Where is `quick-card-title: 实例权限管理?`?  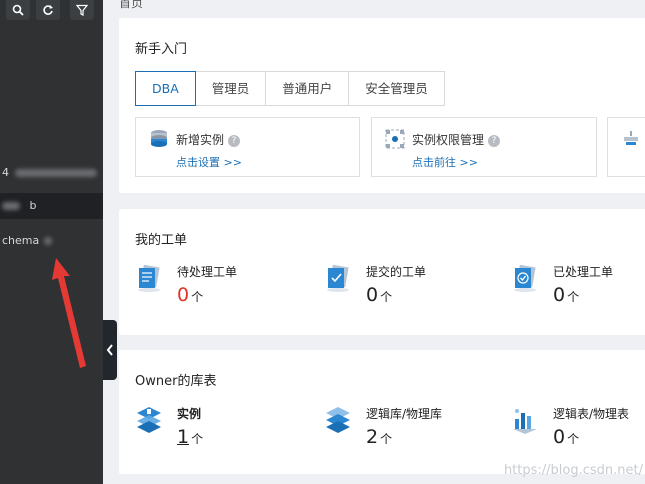 quick-card-title: 实例权限管理? is located at coordinates (456, 139).